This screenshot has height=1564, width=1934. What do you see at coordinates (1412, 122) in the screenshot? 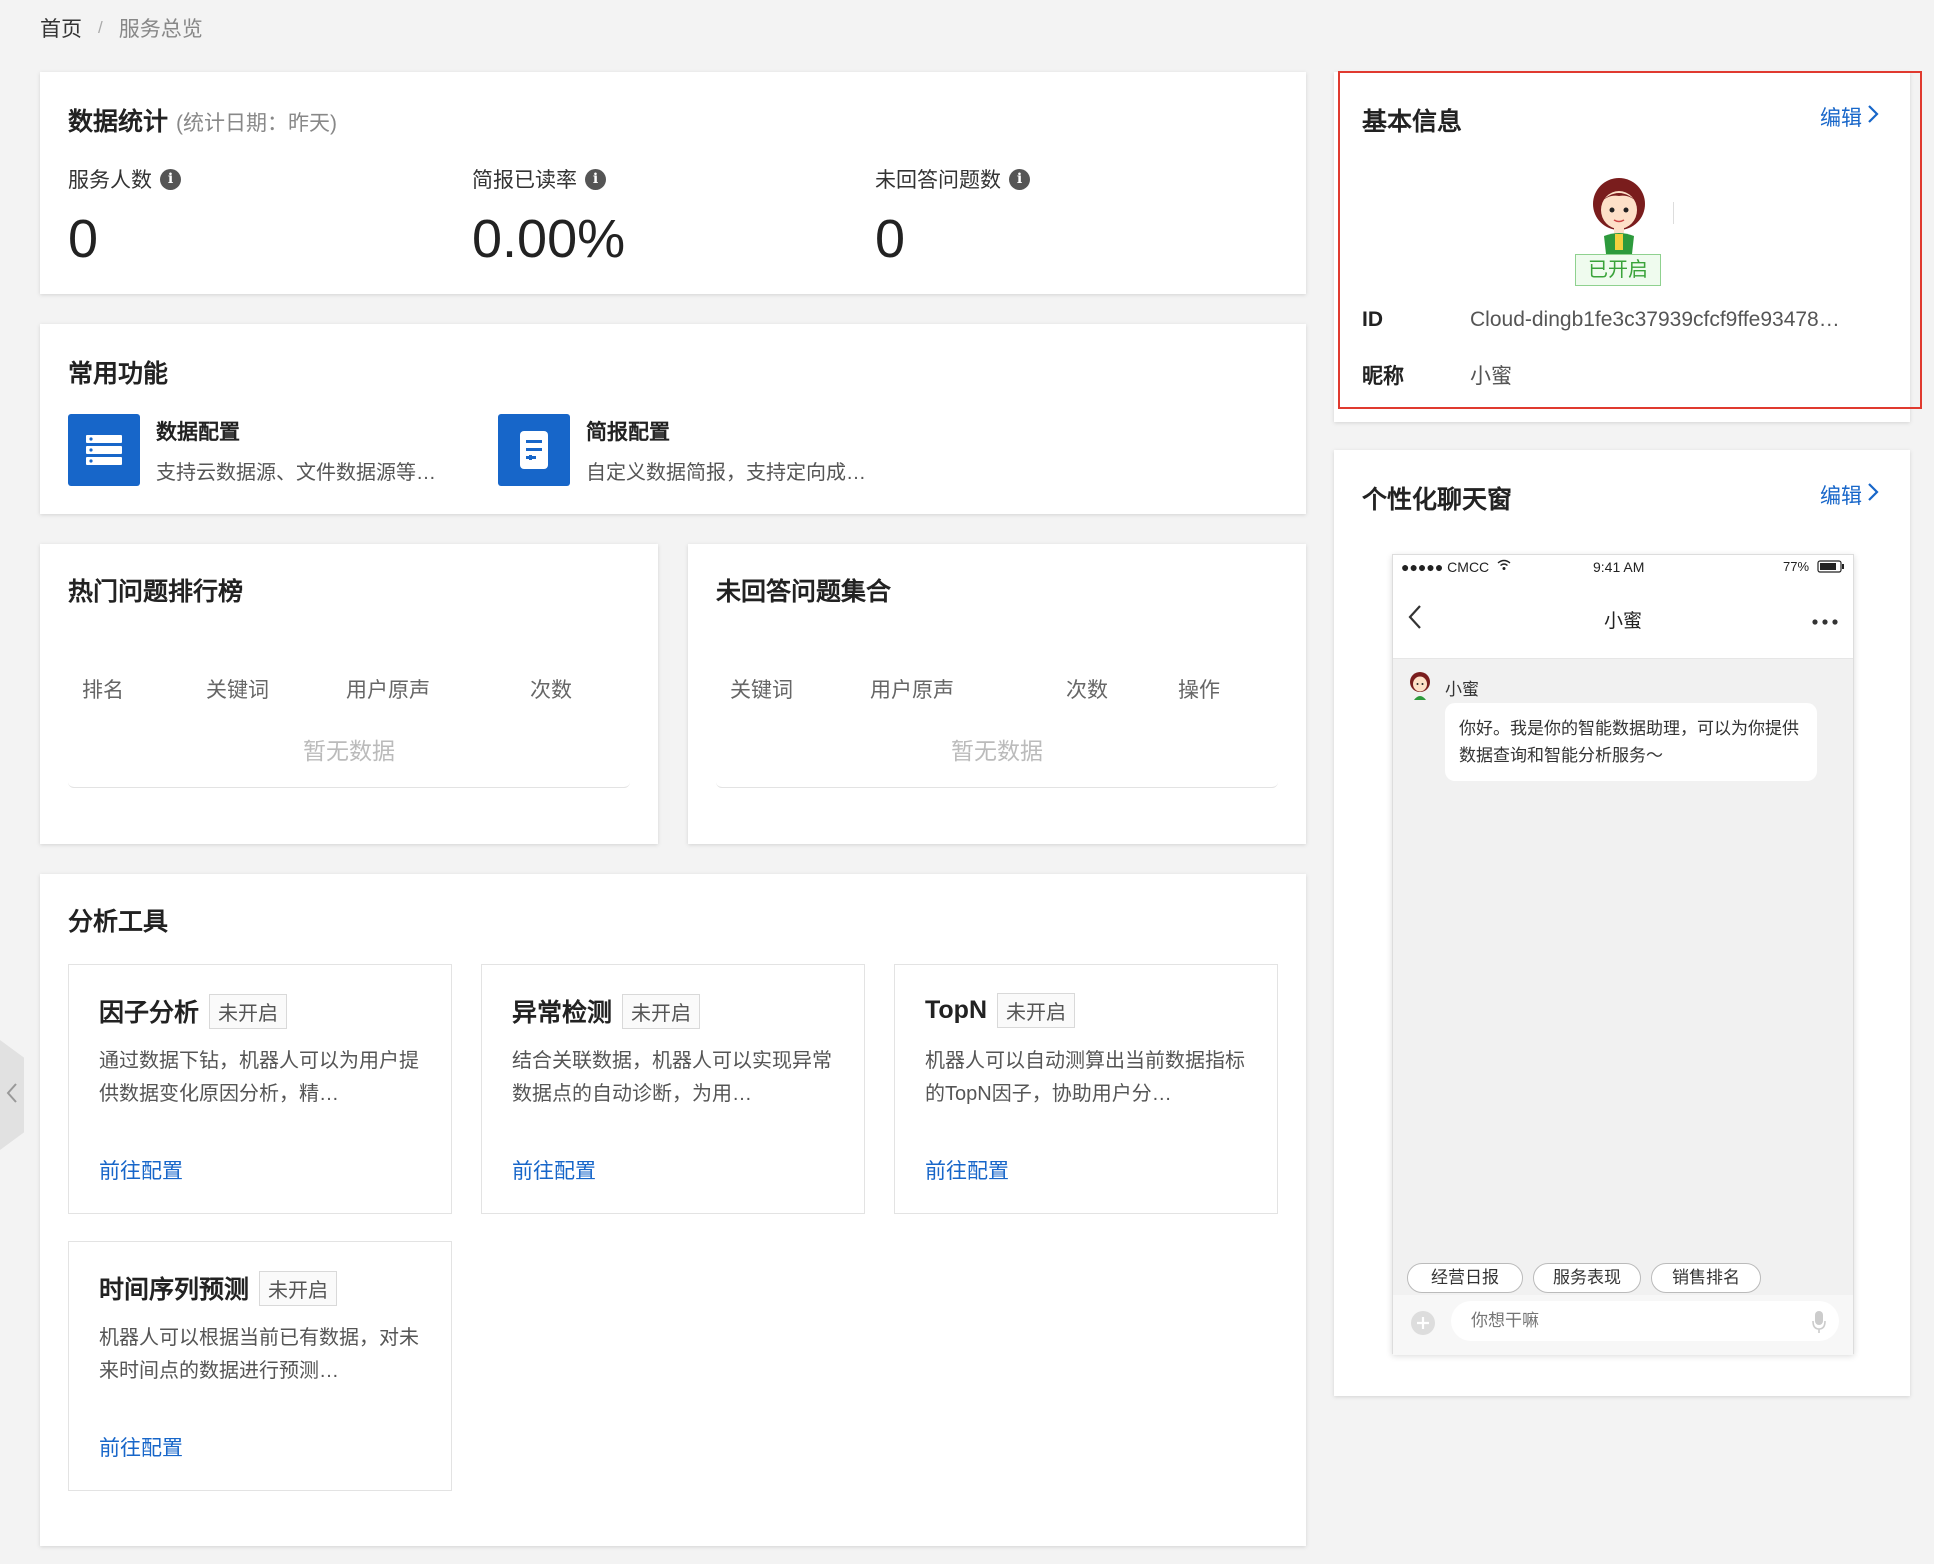
I see `basic-title: 基本信息` at bounding box center [1412, 122].